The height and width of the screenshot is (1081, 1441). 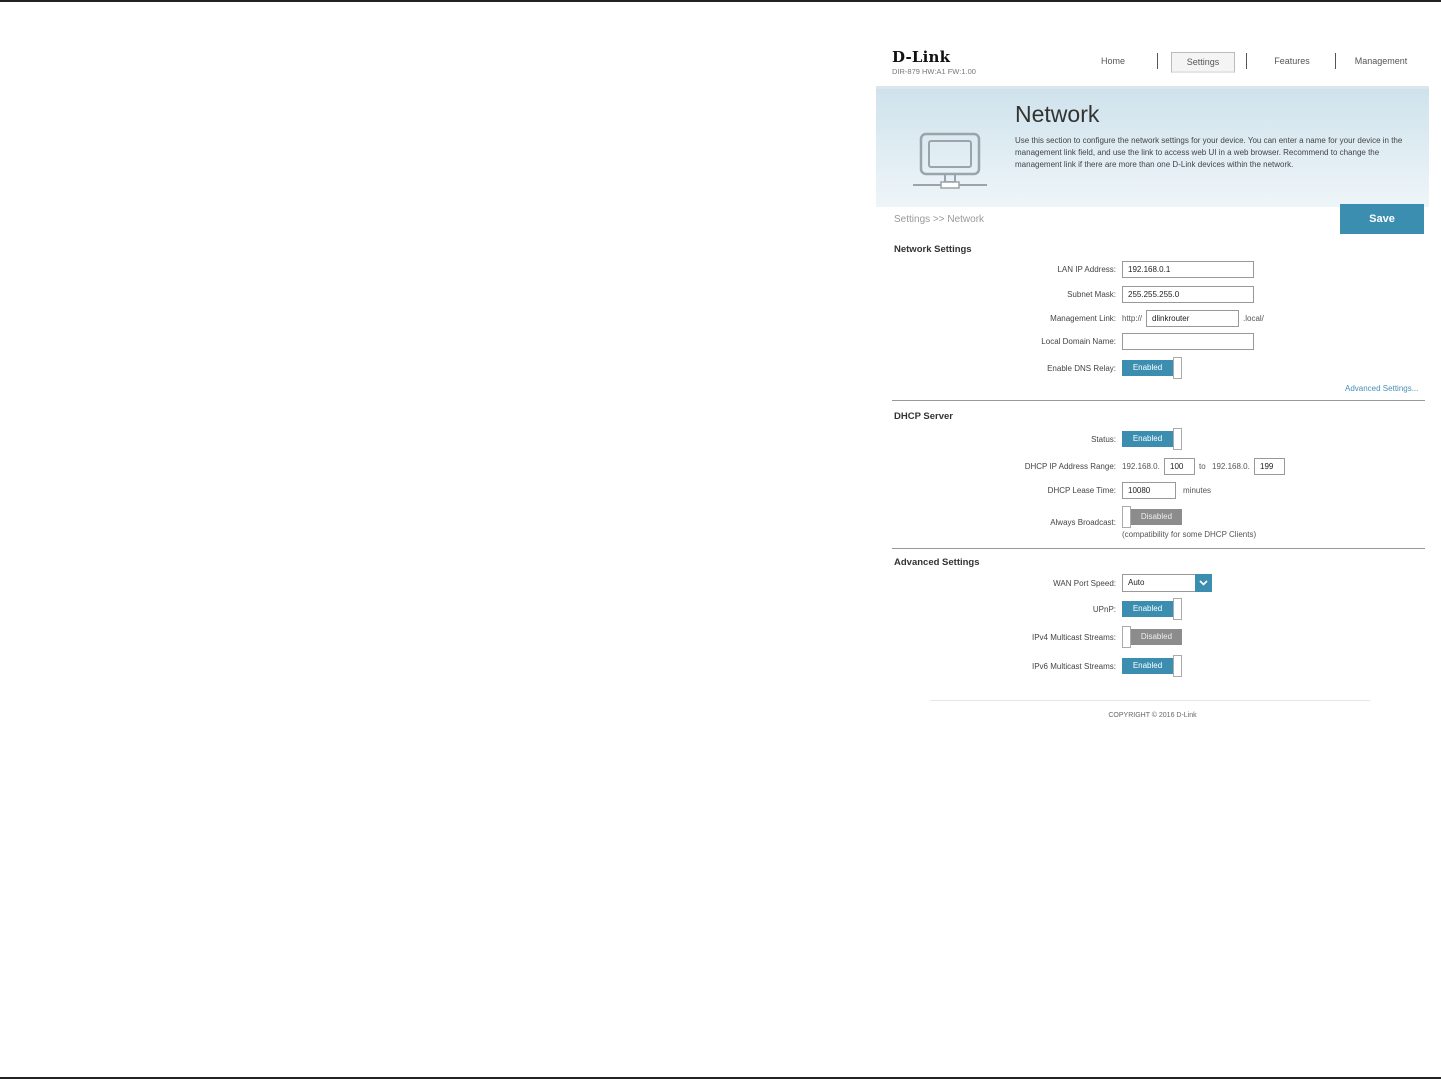 I want to click on chevron-down-icon, so click(x=1203, y=583).